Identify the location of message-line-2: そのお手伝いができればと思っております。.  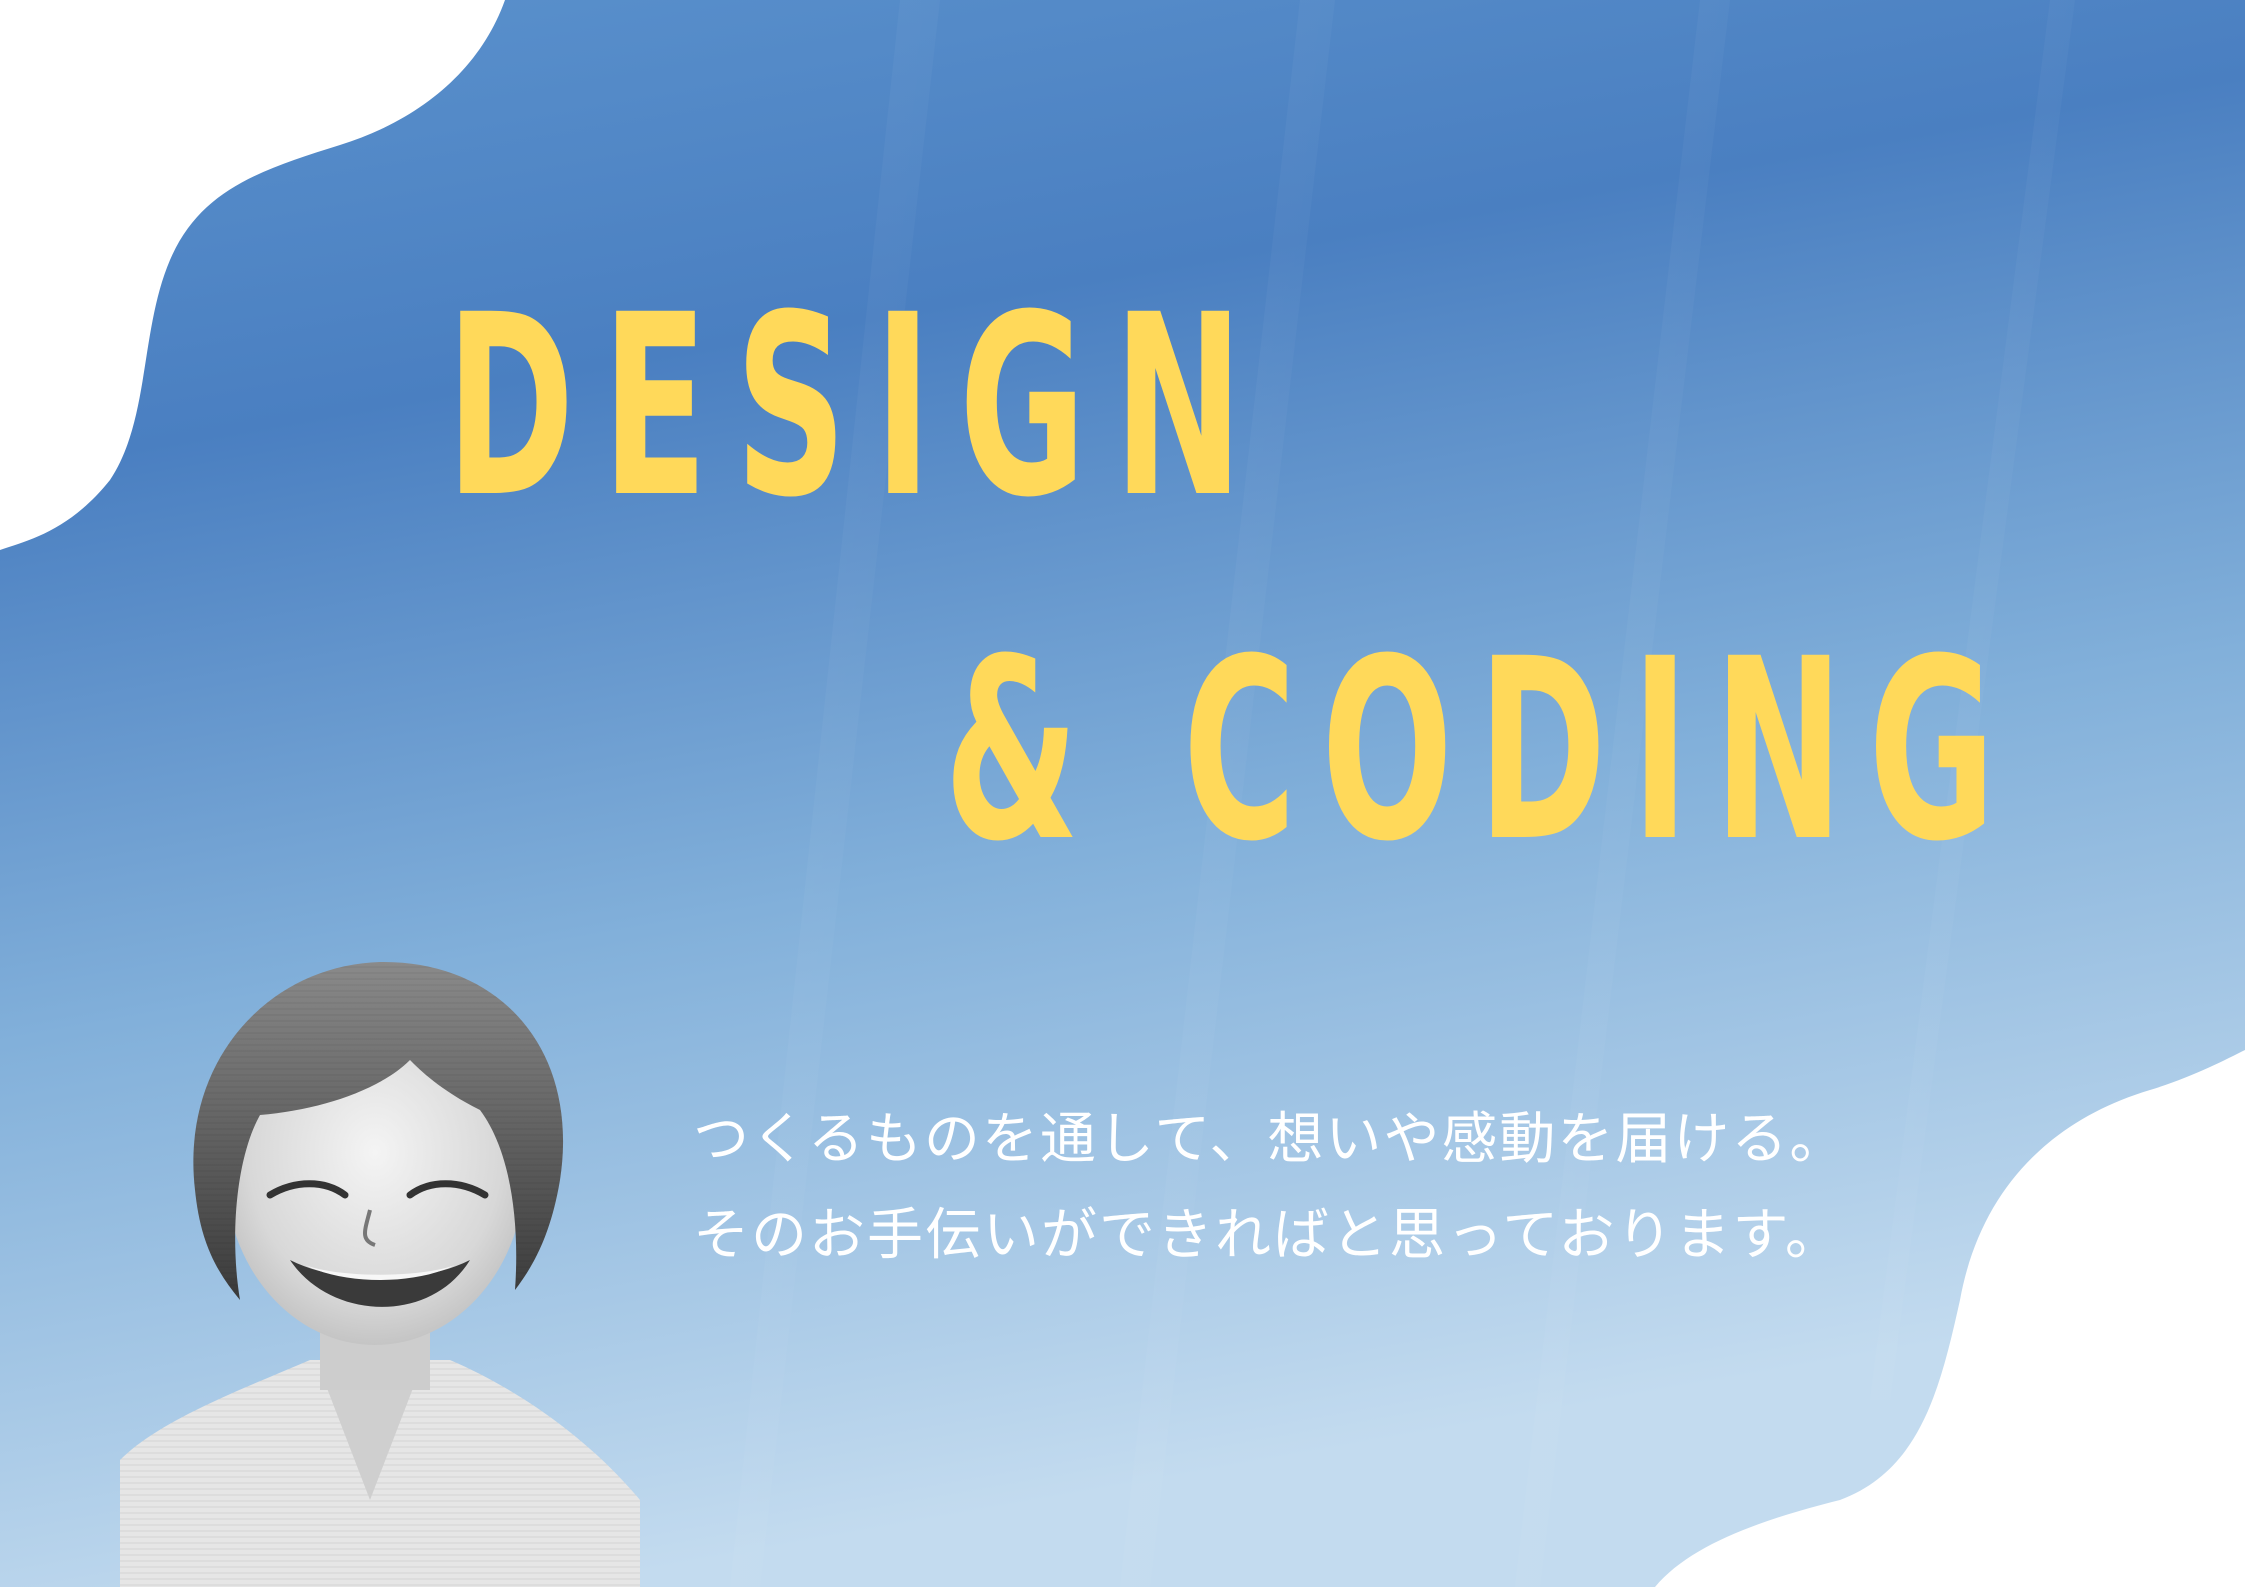
(1268, 1235).